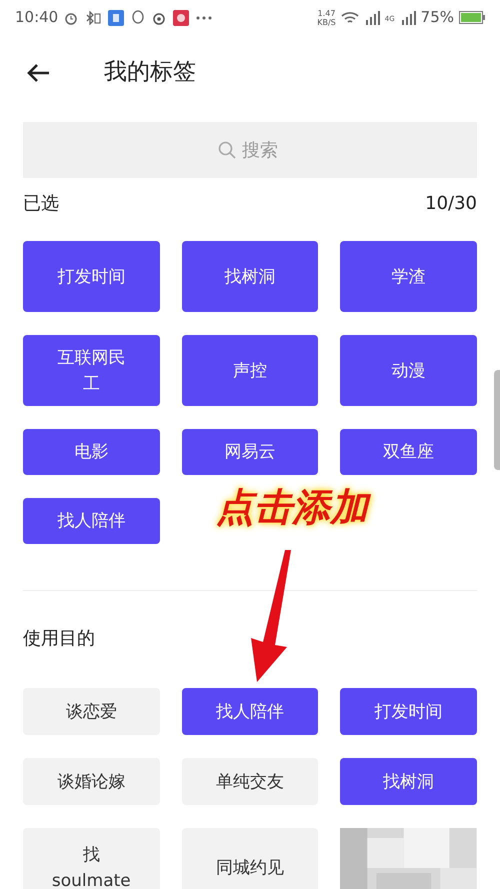 The width and height of the screenshot is (500, 889). Describe the element at coordinates (38, 72) in the screenshot. I see `back-arrow-icon` at that location.